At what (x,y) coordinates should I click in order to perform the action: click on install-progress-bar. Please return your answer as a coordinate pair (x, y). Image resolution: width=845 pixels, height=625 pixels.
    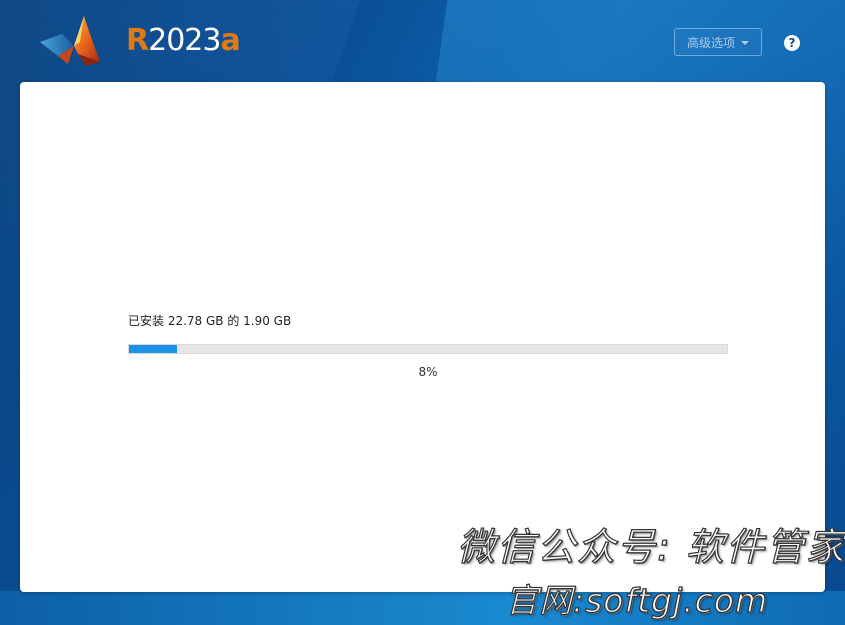
    Looking at the image, I should click on (428, 349).